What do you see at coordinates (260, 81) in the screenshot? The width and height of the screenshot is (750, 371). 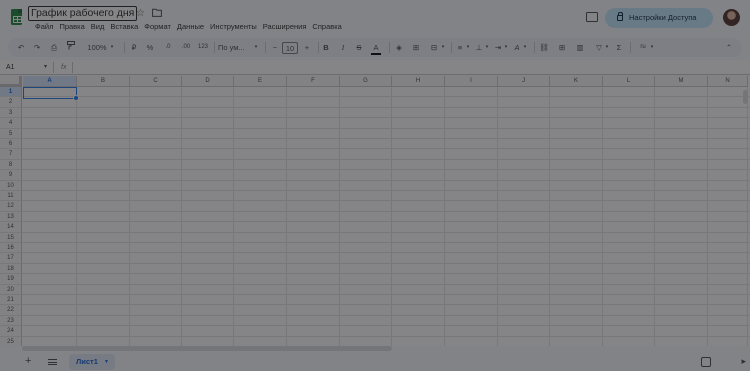 I see `column-header: E` at bounding box center [260, 81].